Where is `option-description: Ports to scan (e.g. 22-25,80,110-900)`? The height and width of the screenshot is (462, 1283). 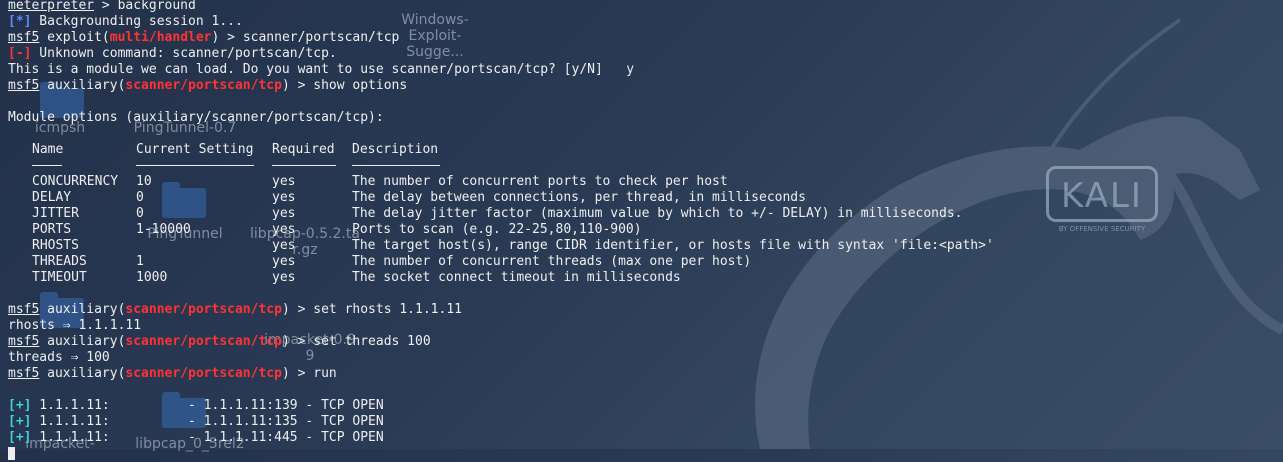
option-description: Ports to scan (e.g. 22-25,80,110-900) is located at coordinates (497, 229).